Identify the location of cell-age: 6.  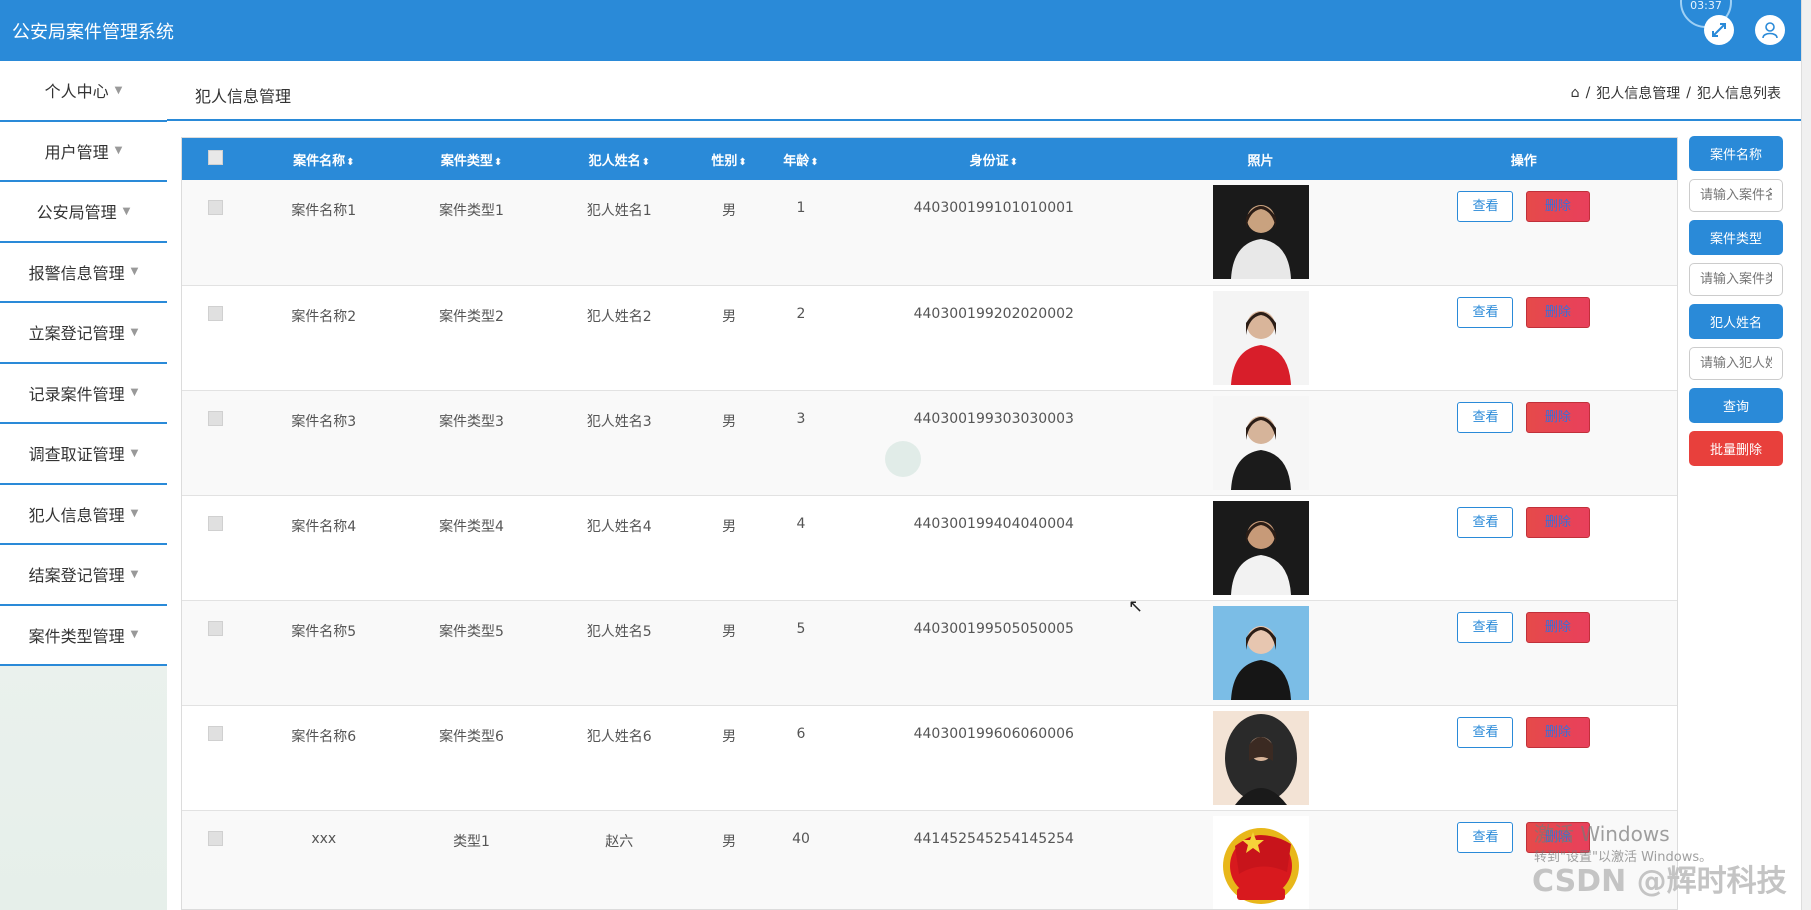
(801, 733).